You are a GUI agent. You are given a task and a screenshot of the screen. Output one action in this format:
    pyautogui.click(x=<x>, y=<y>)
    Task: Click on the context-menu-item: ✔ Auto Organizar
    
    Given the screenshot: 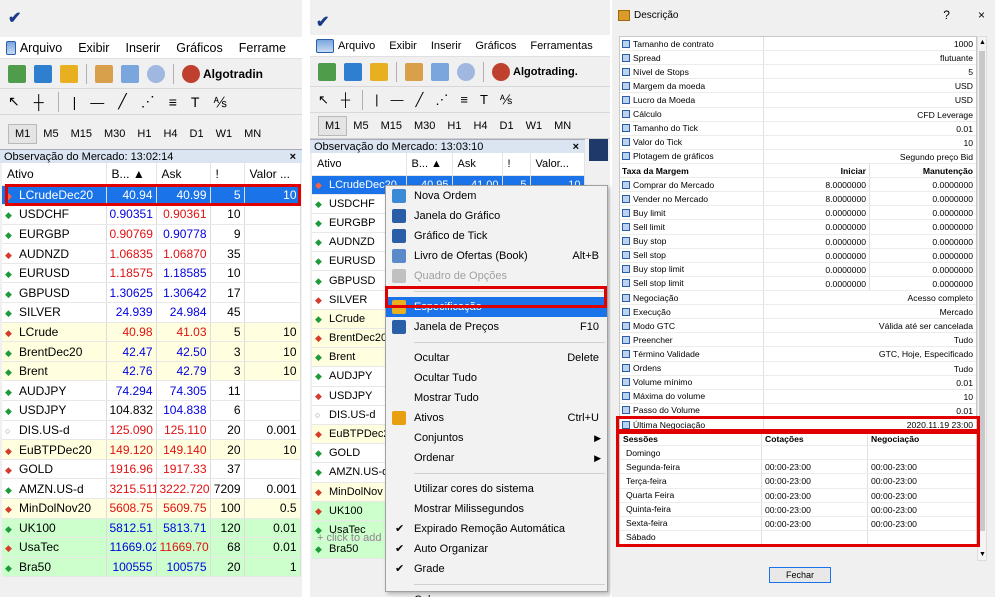 What is the action you would take?
    pyautogui.click(x=496, y=549)
    